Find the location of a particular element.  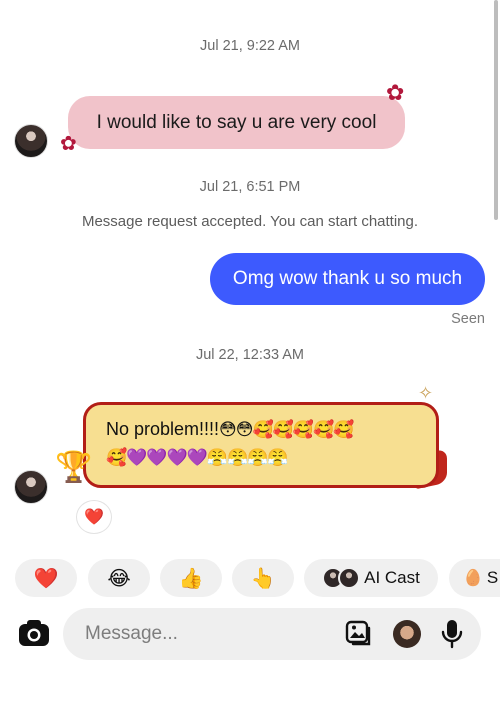

scrollbar is located at coordinates (496, 110).